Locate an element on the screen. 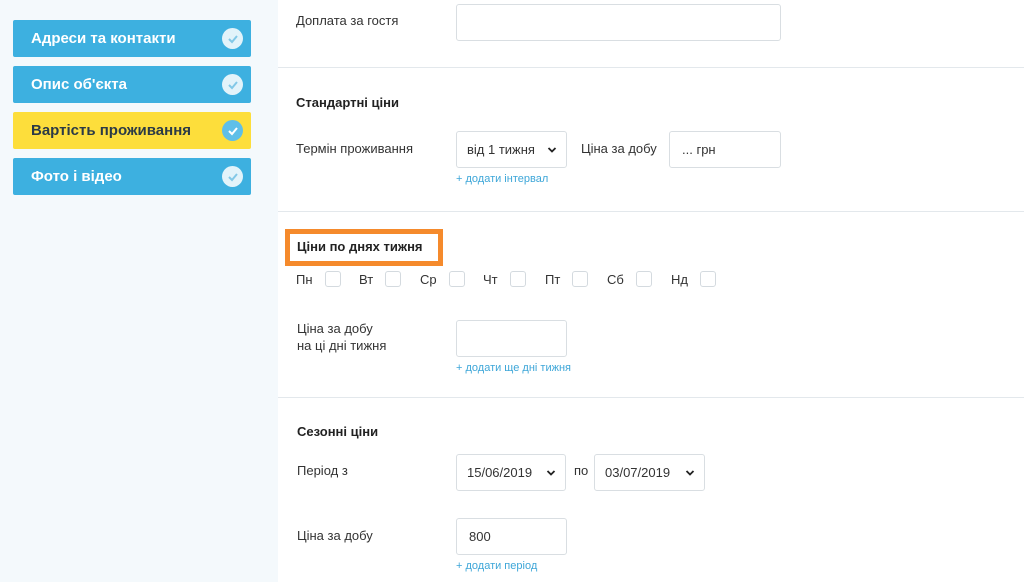 The width and height of the screenshot is (1024, 582). period-from-label: Період з is located at coordinates (322, 470).